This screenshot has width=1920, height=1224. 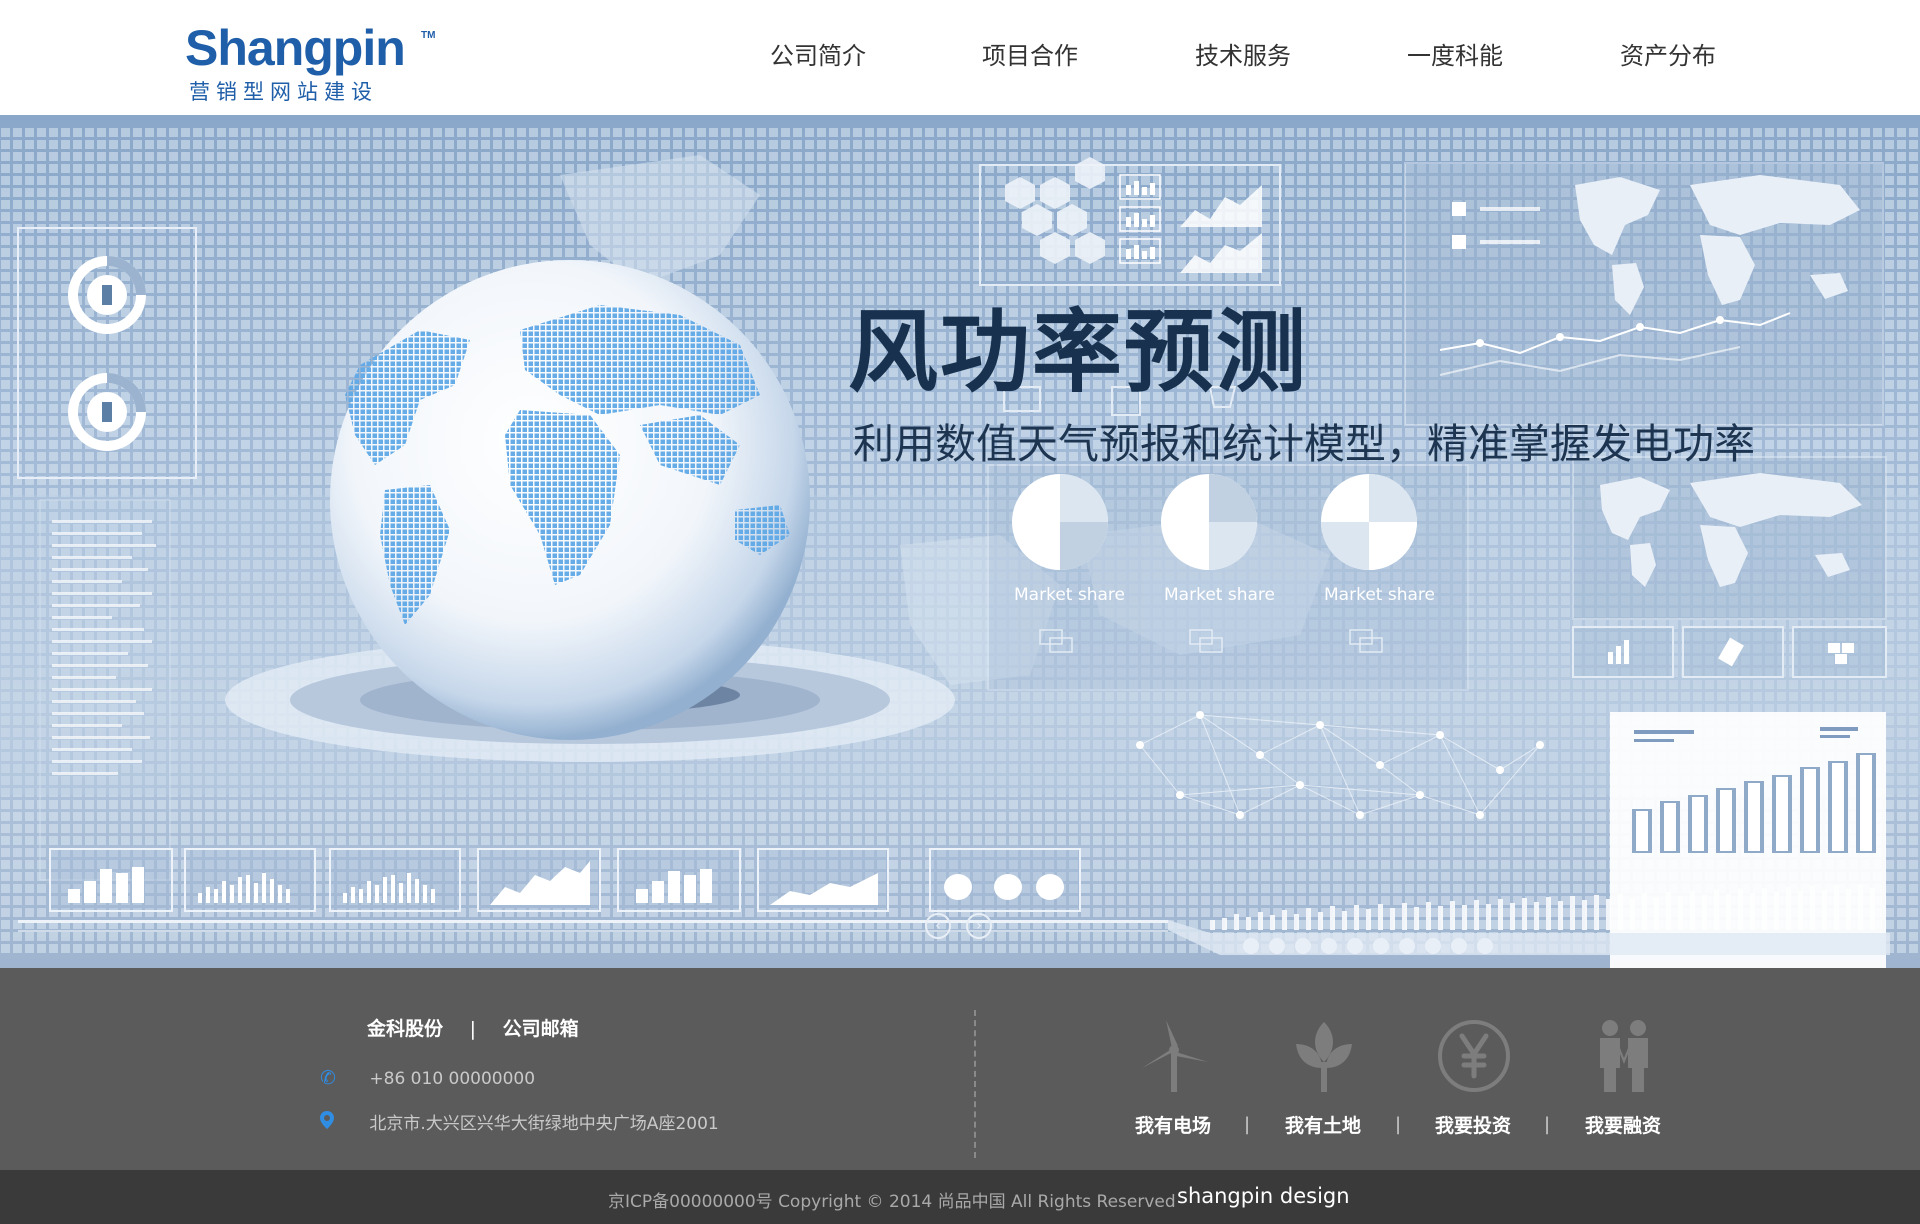 What do you see at coordinates (1472, 1126) in the screenshot?
I see `service-label: 我要投资` at bounding box center [1472, 1126].